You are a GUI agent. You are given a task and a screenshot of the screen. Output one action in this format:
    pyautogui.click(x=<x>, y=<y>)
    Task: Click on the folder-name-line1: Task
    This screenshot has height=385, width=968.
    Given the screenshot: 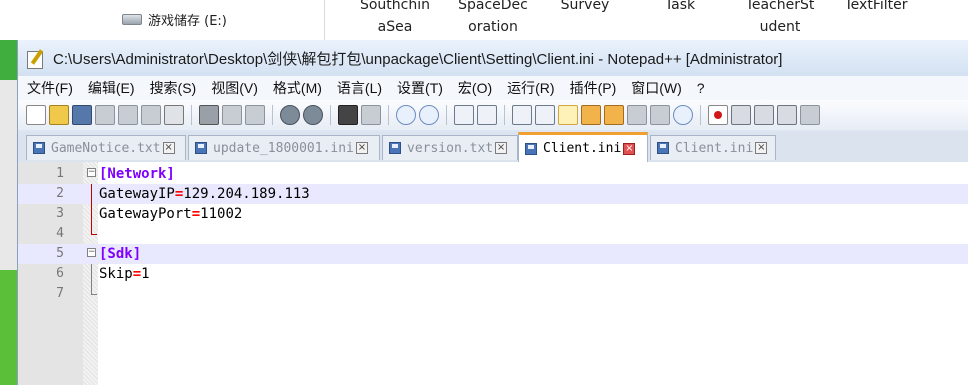 What is the action you would take?
    pyautogui.click(x=680, y=6)
    